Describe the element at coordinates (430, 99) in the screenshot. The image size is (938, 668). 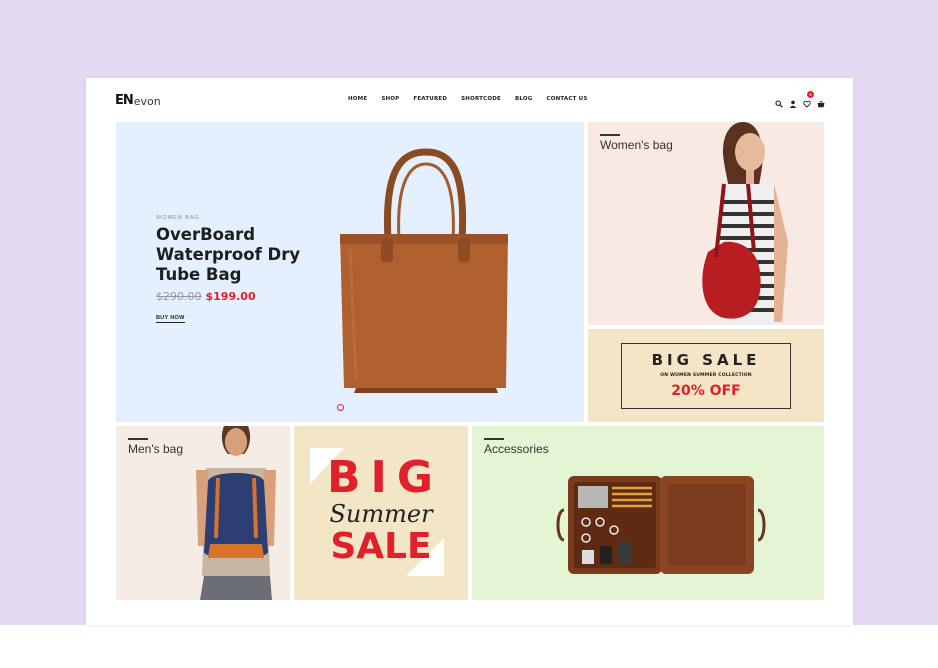
I see `nav-featured: FEATURED` at that location.